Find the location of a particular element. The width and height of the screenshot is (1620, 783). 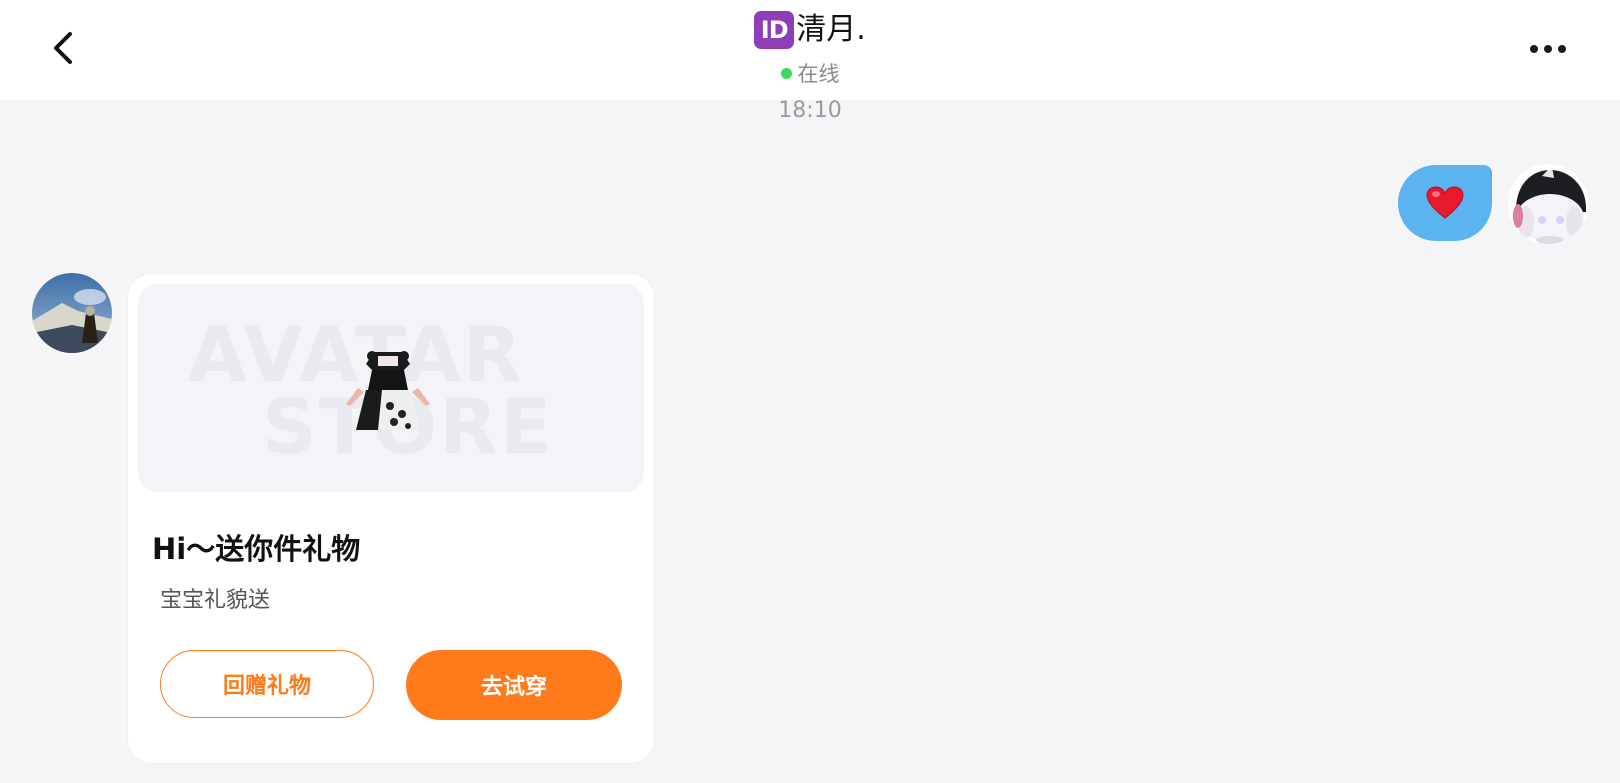

outgoing-message-bubble is located at coordinates (1445, 203).